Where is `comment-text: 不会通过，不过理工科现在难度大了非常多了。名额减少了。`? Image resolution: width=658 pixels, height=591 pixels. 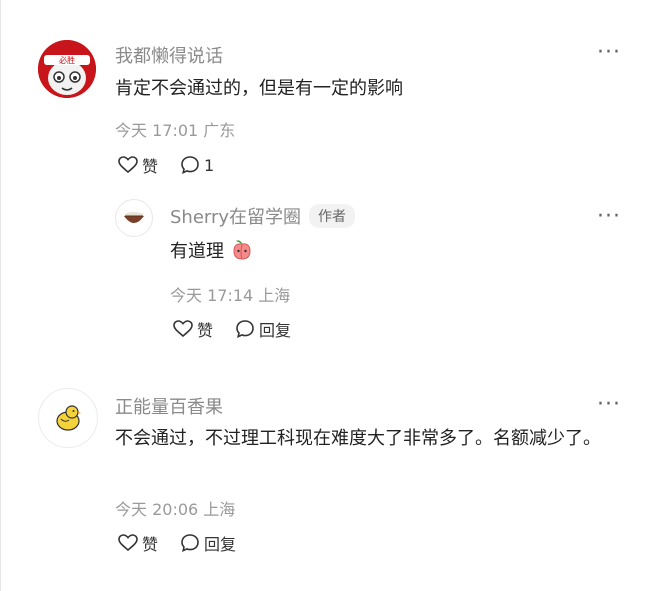 comment-text: 不会通过，不过理工科现在难度大了非常多了。名额减少了。 is located at coordinates (358, 438).